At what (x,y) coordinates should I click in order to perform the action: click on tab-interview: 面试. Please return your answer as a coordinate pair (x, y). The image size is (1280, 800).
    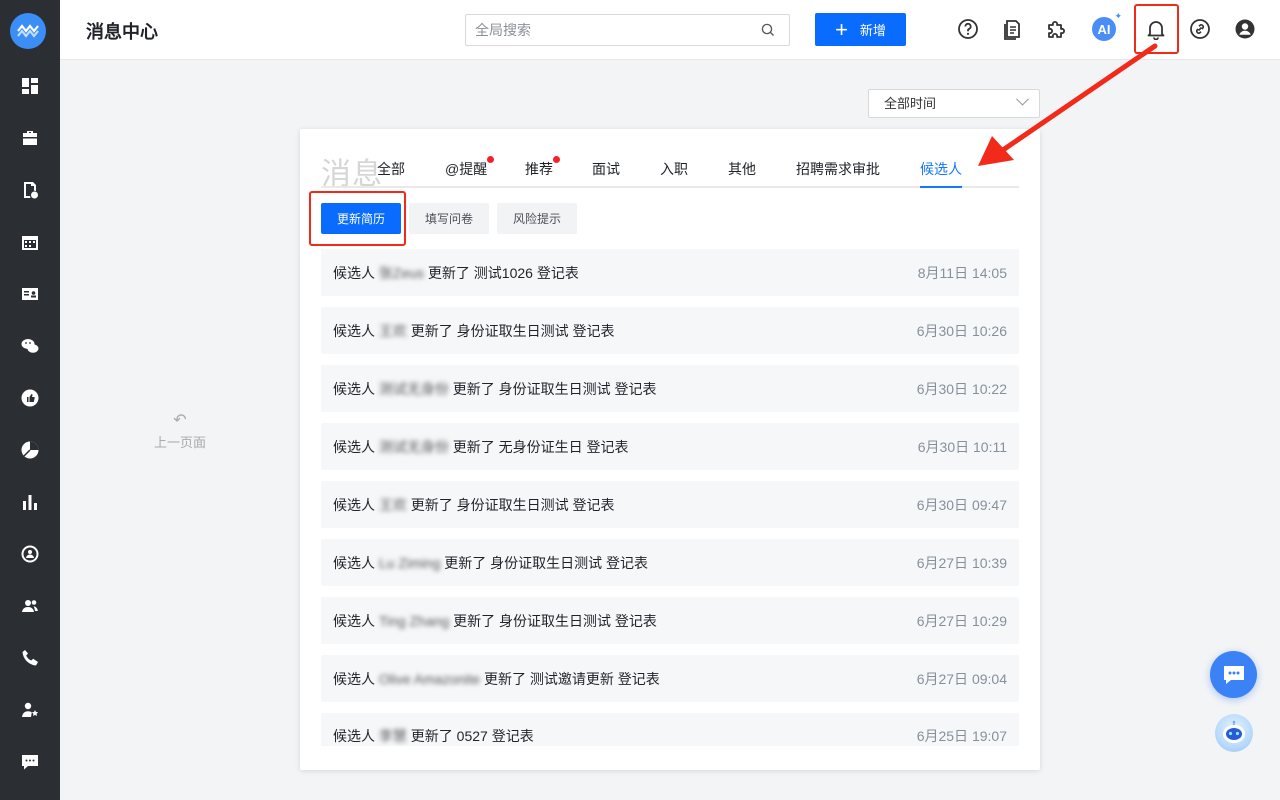
    Looking at the image, I should click on (606, 169).